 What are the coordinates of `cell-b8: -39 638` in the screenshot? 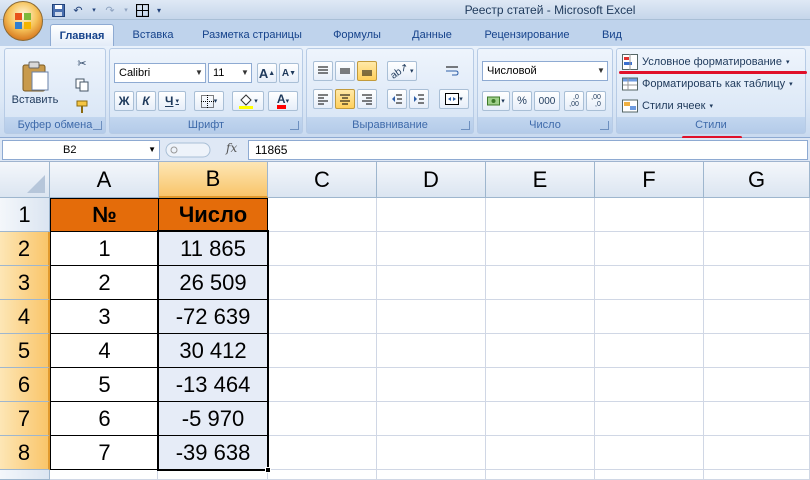 It's located at (213, 452).